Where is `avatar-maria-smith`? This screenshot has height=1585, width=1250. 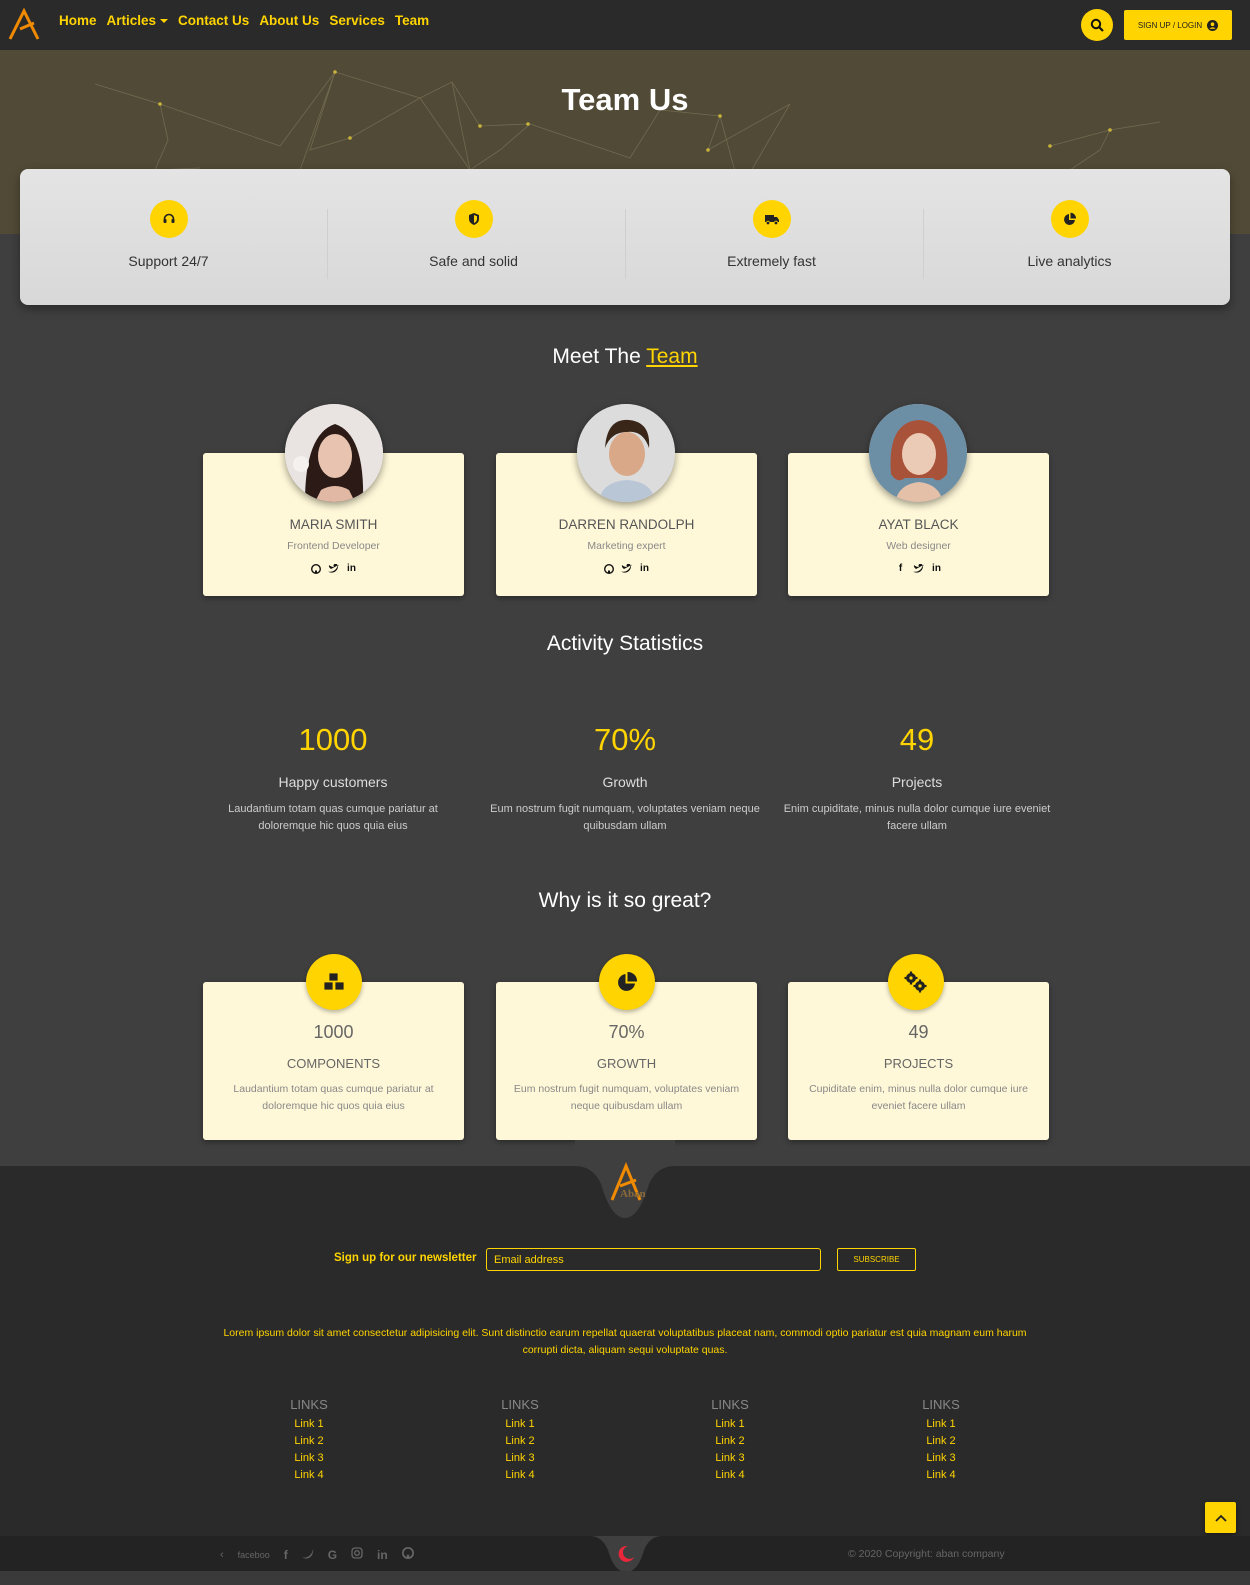
avatar-maria-smith is located at coordinates (334, 453).